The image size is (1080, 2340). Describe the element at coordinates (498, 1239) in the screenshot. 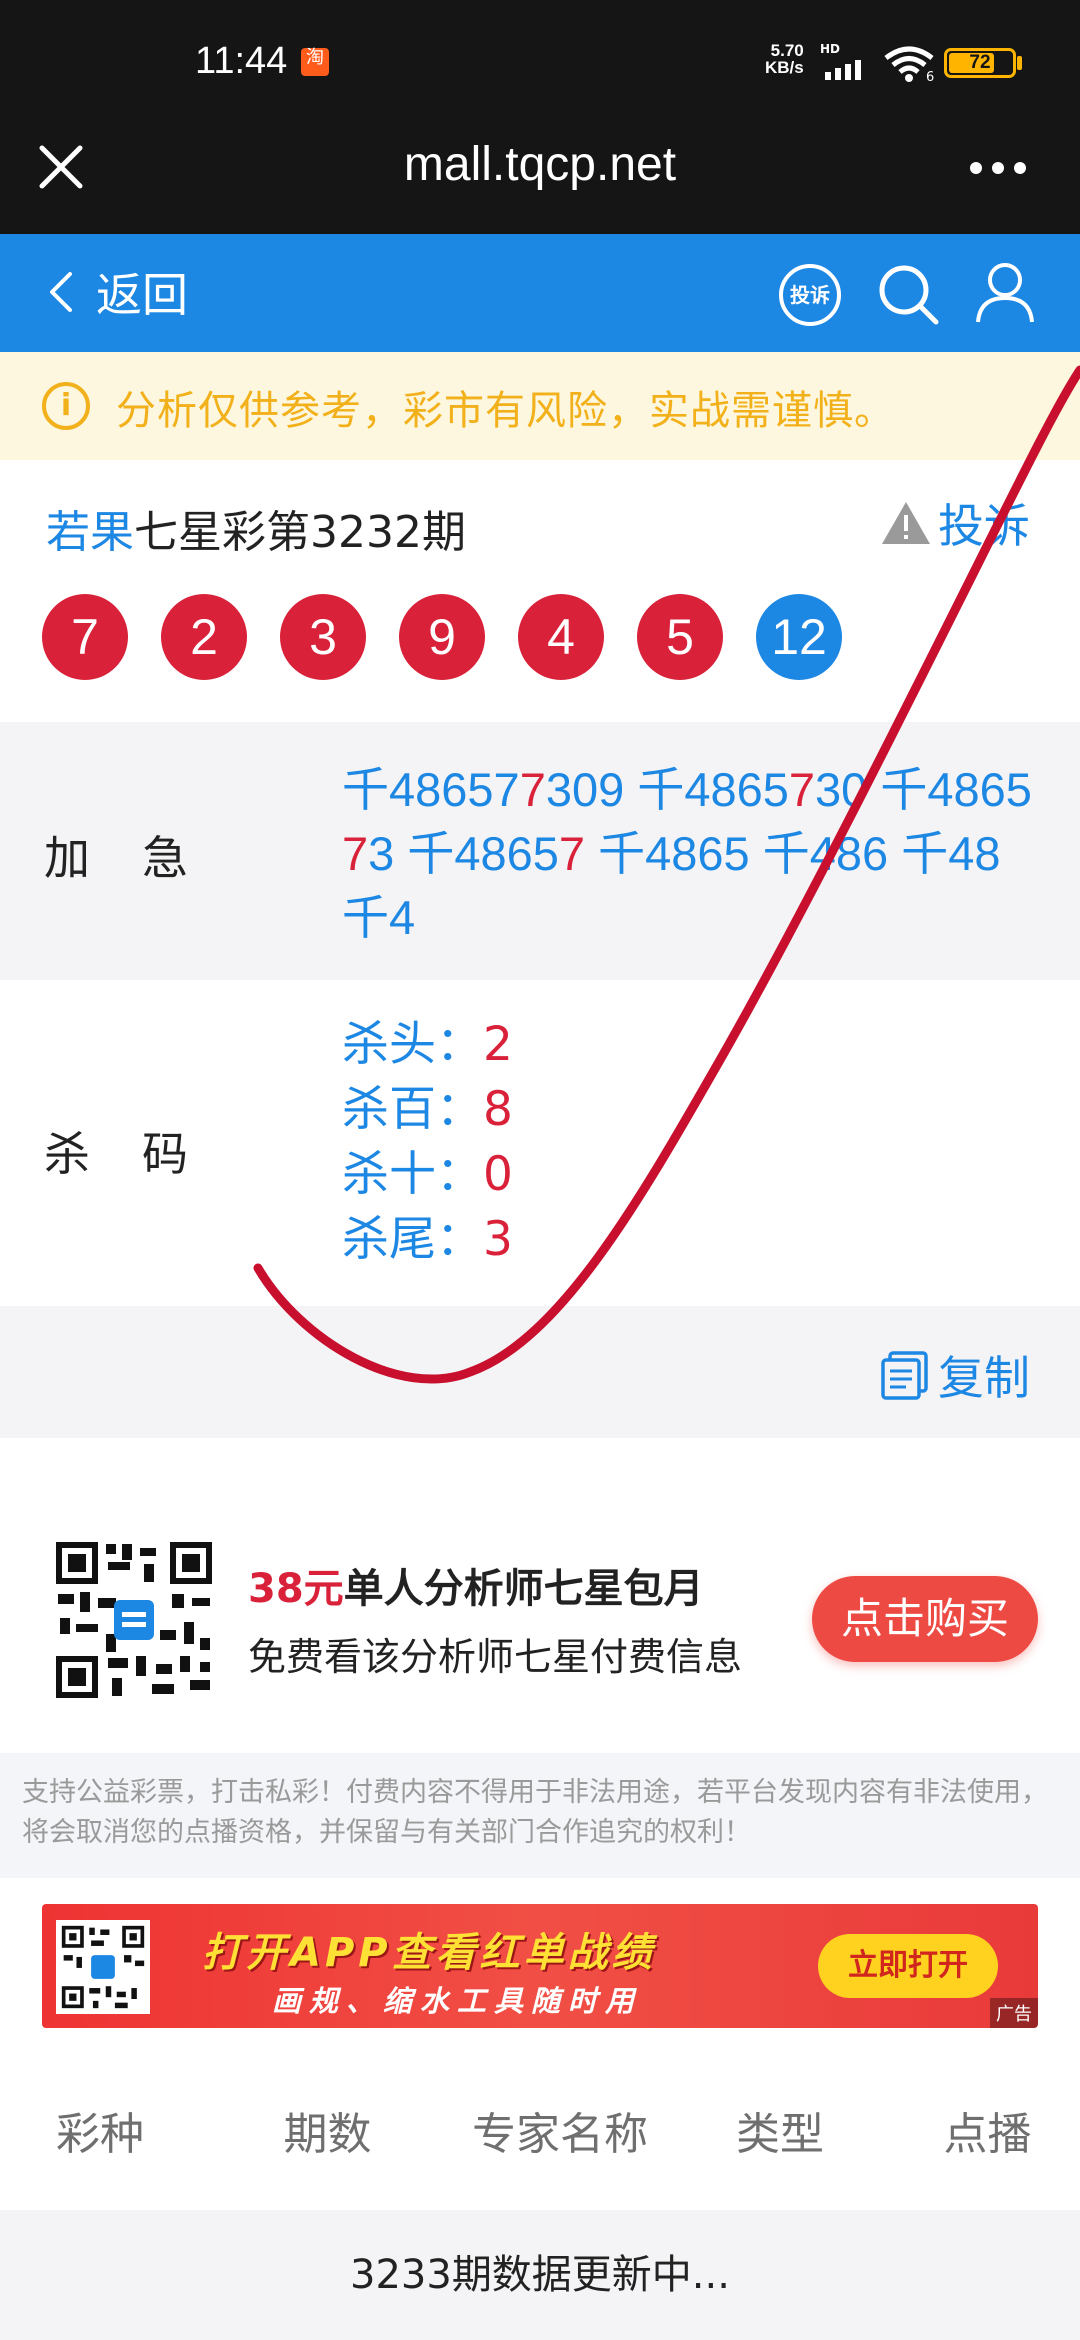

I see `shama-value: 3` at that location.